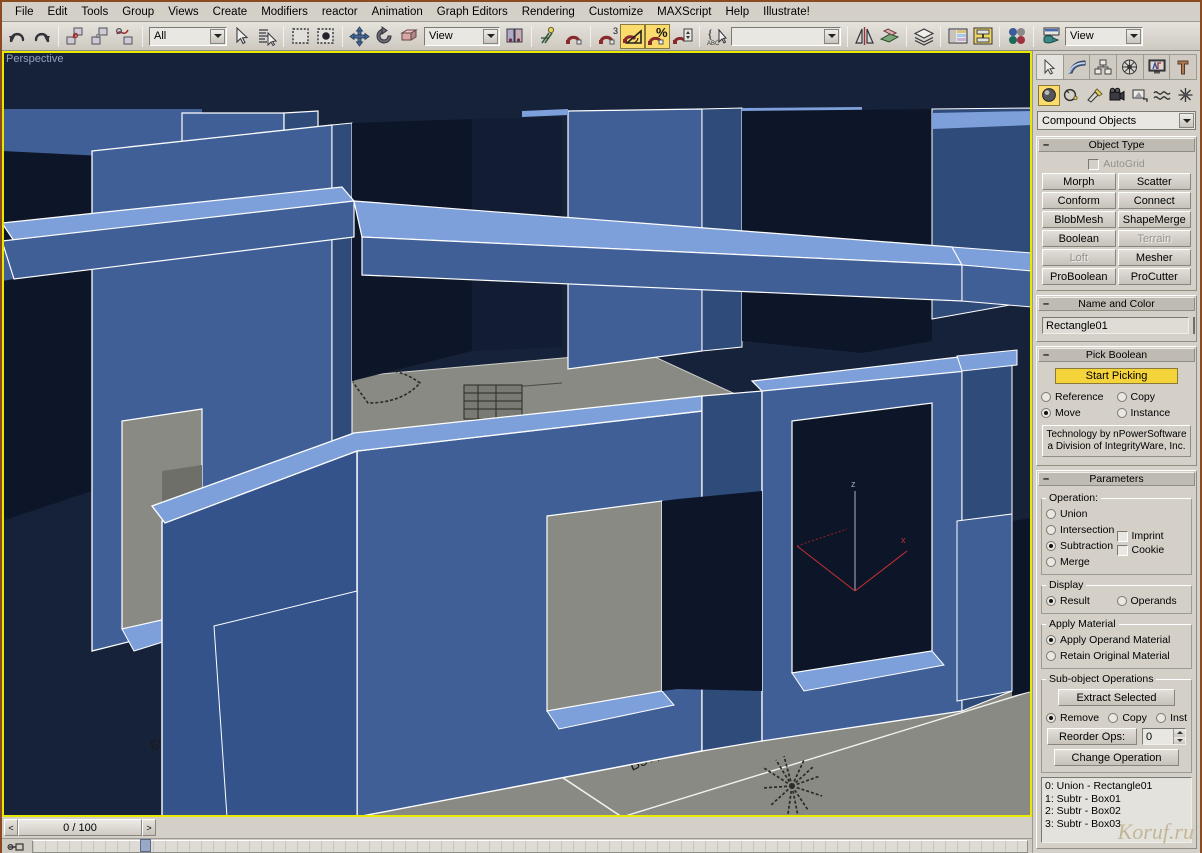 Image resolution: width=1202 pixels, height=853 pixels. What do you see at coordinates (1094, 95) in the screenshot?
I see `subtab-lights` at bounding box center [1094, 95].